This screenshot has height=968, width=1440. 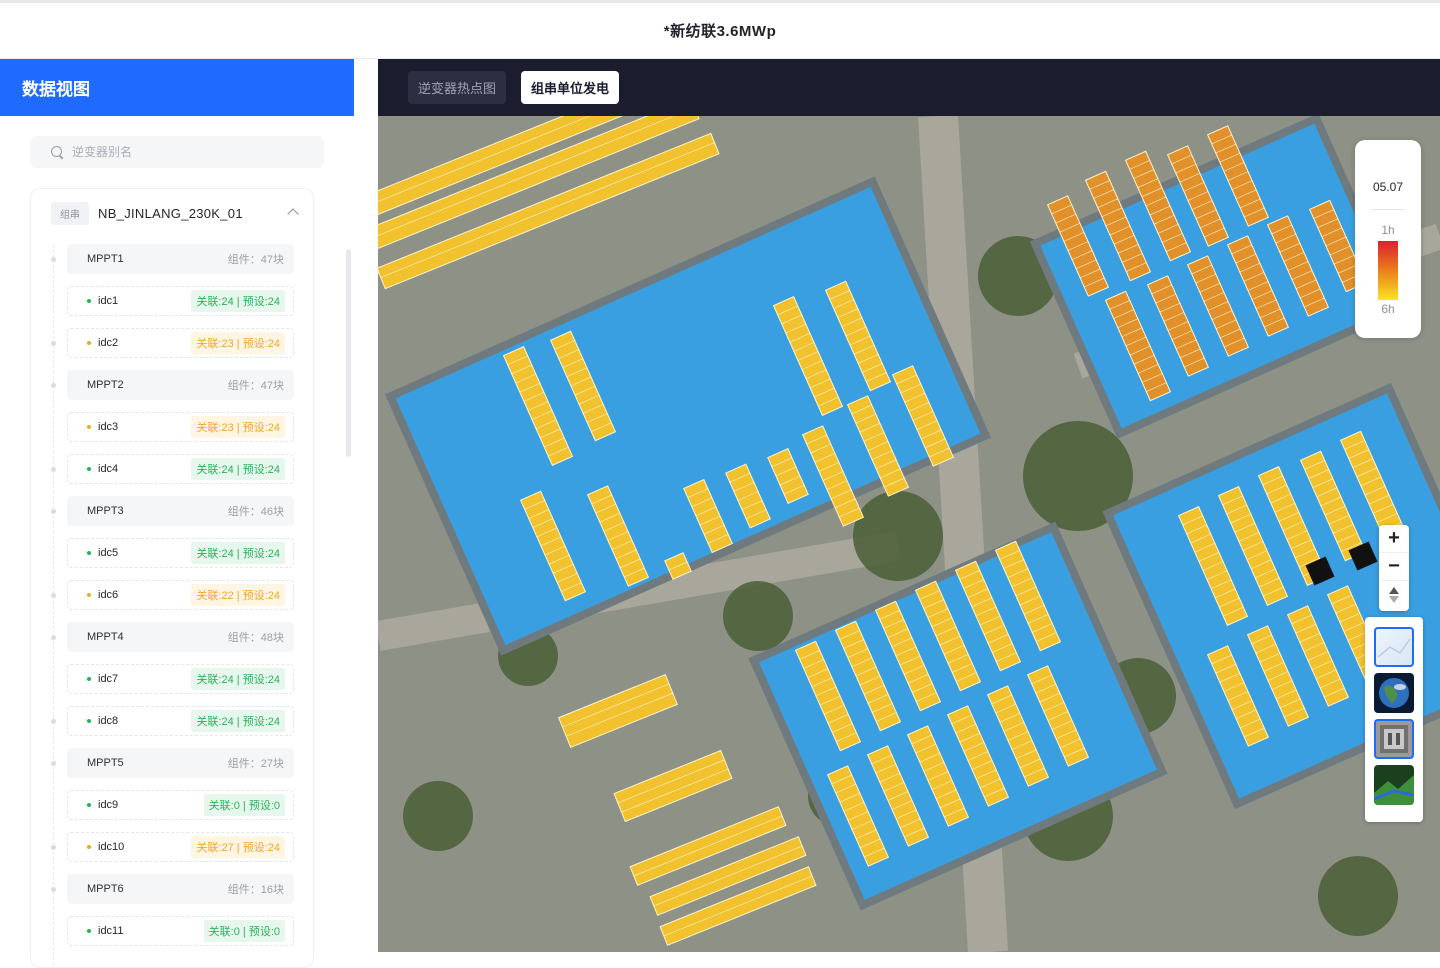 I want to click on zoom-in-button: +, so click(x=1394, y=539).